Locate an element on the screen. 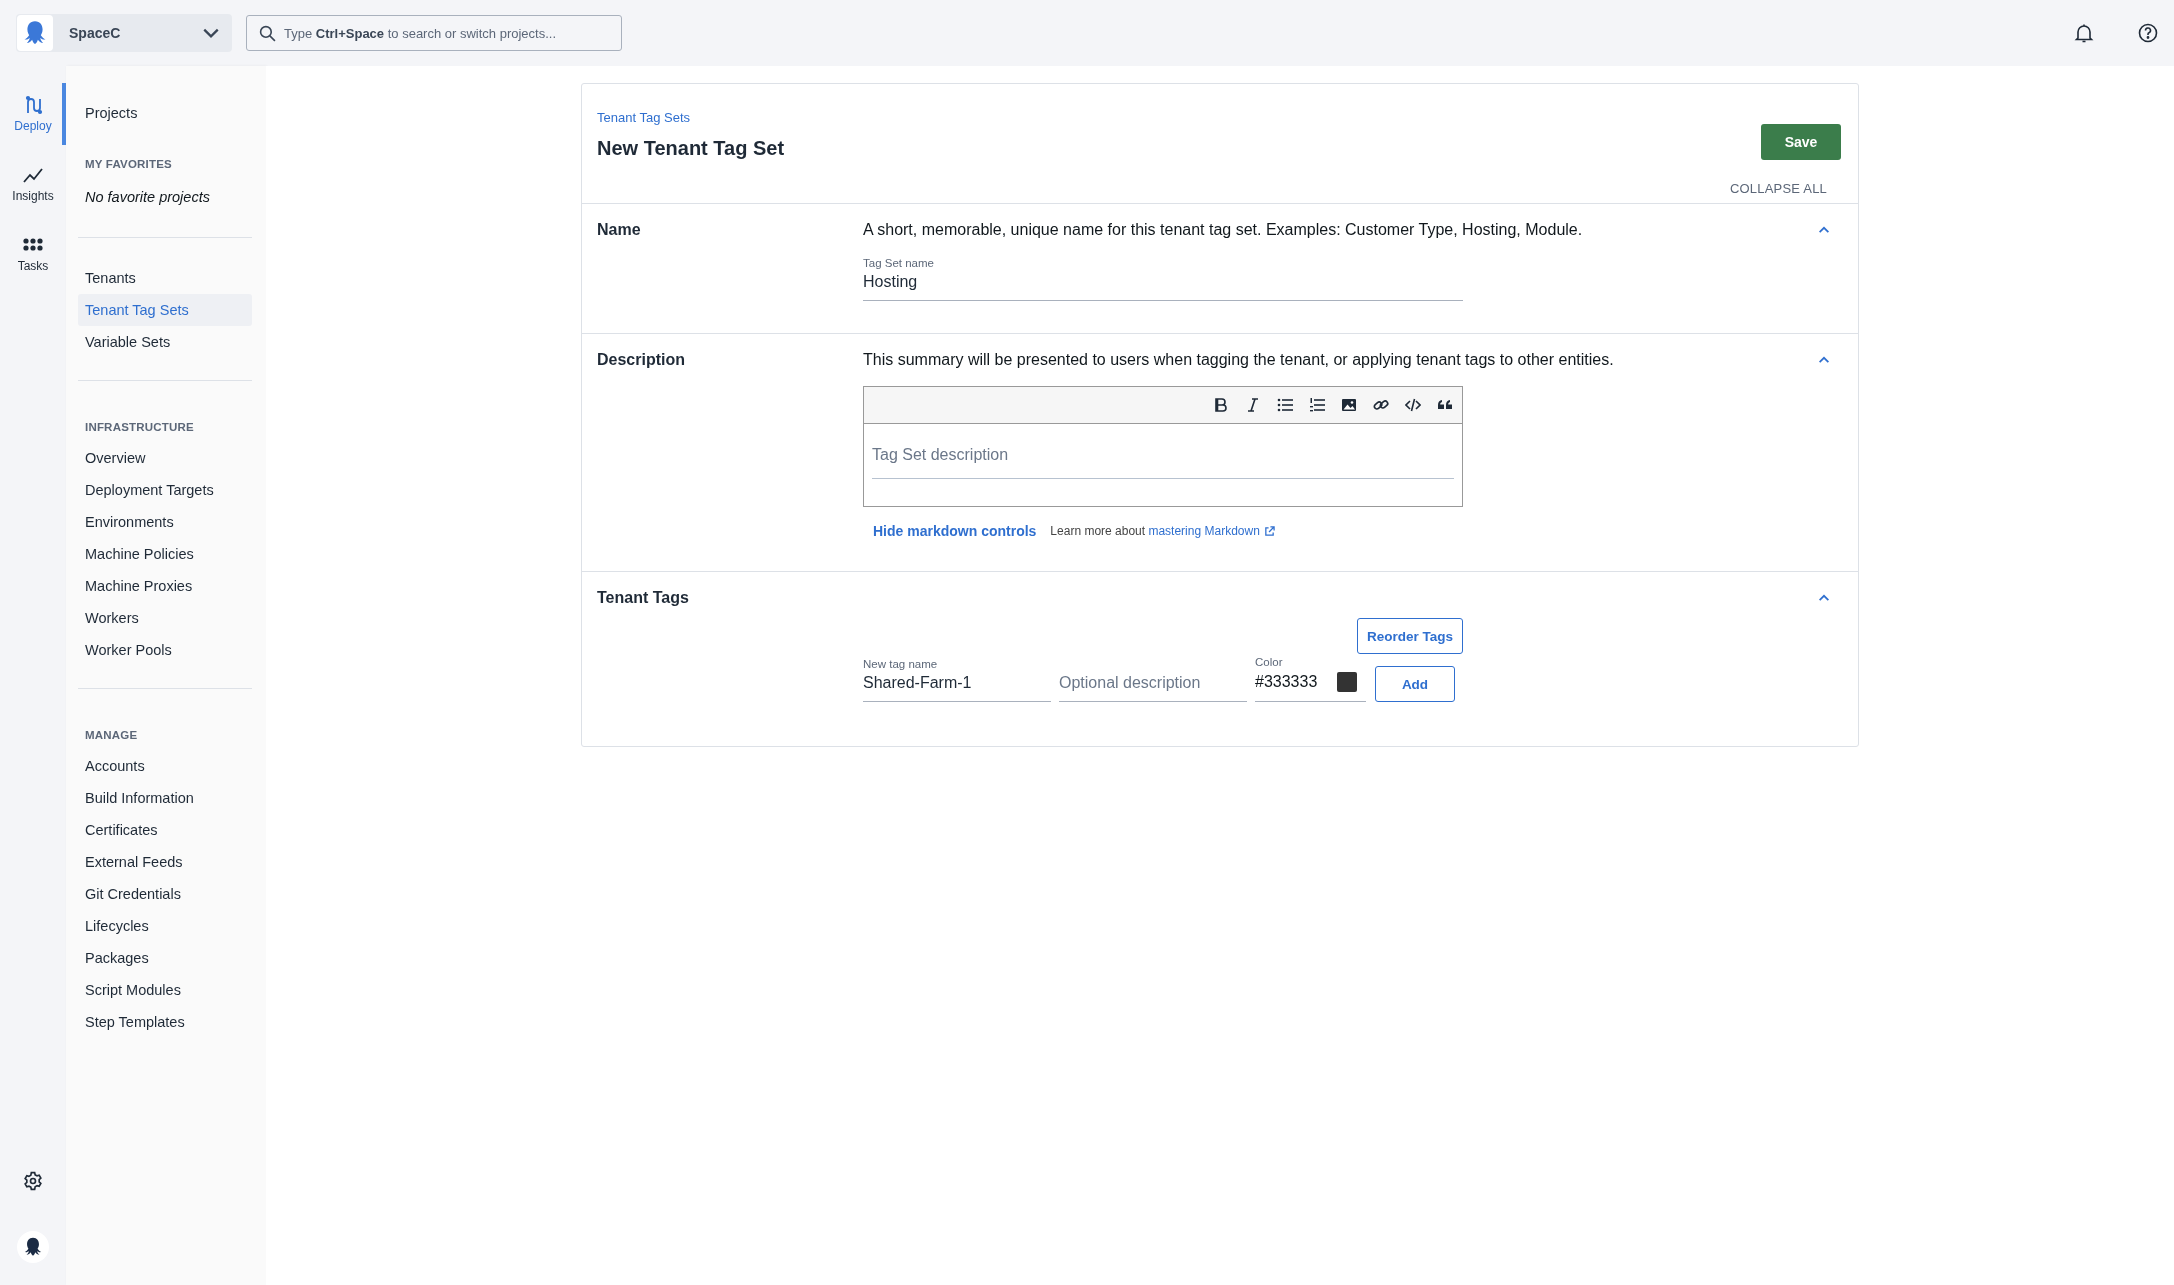  hide-markdown-link: Hide markdown controls is located at coordinates (955, 531).